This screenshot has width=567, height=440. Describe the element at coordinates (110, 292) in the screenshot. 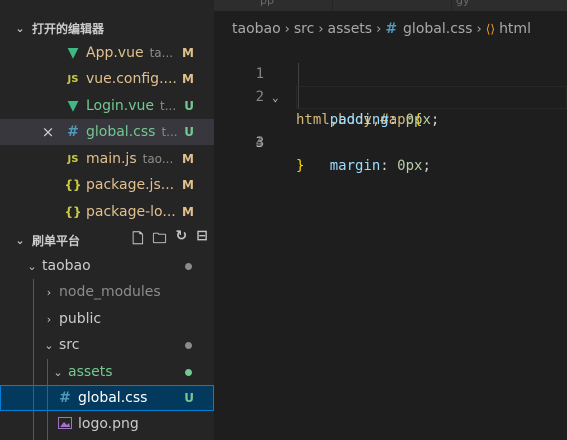

I see `folder-name: node_modules` at that location.